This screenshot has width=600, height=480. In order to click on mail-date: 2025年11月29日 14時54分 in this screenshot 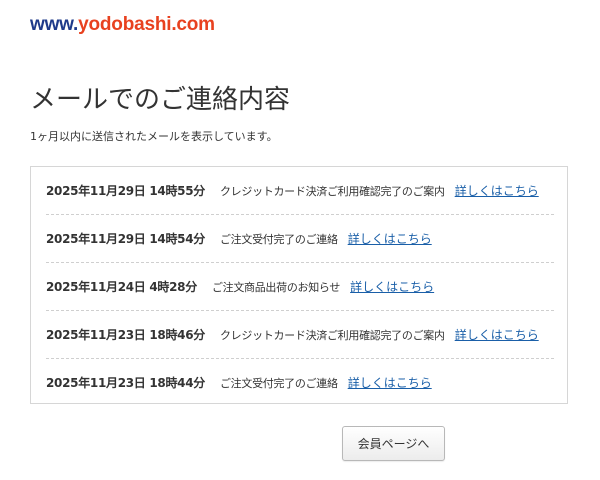, I will do `click(125, 239)`.